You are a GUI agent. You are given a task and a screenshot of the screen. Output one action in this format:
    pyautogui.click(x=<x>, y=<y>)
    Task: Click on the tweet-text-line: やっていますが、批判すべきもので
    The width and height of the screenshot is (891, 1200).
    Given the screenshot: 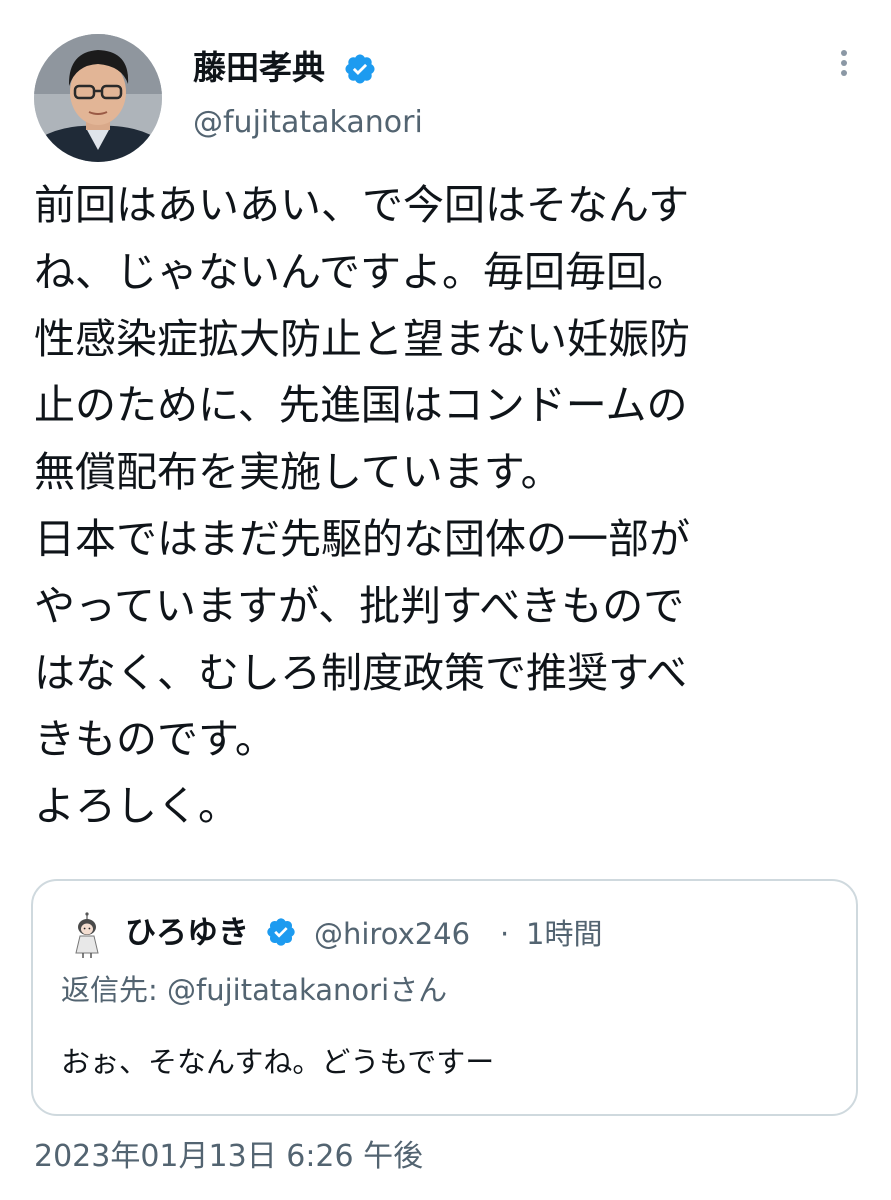 What is the action you would take?
    pyautogui.click(x=359, y=605)
    